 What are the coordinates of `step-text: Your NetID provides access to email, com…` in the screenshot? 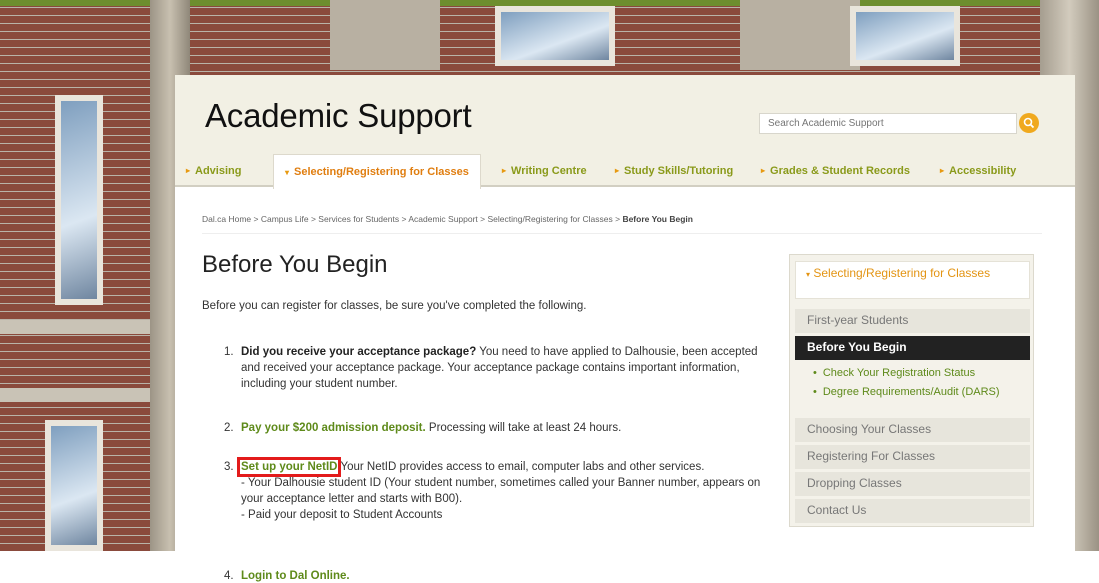 It's located at (521, 467).